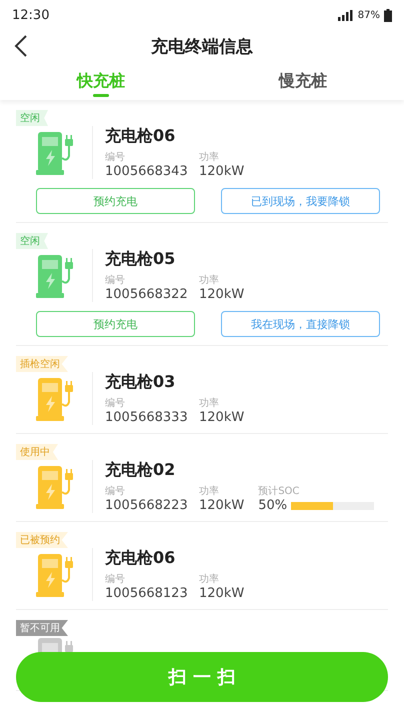 The image size is (404, 720). What do you see at coordinates (140, 382) in the screenshot?
I see `charger-name: 充电枪03` at bounding box center [140, 382].